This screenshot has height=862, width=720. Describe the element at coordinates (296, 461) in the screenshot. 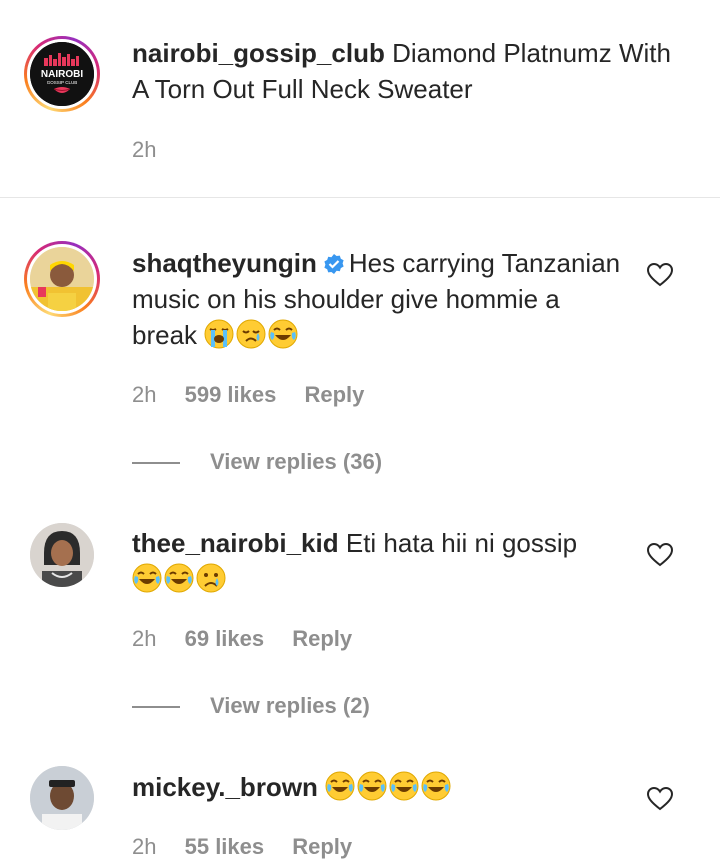

I see `view-replies-label: View replies (36)` at that location.